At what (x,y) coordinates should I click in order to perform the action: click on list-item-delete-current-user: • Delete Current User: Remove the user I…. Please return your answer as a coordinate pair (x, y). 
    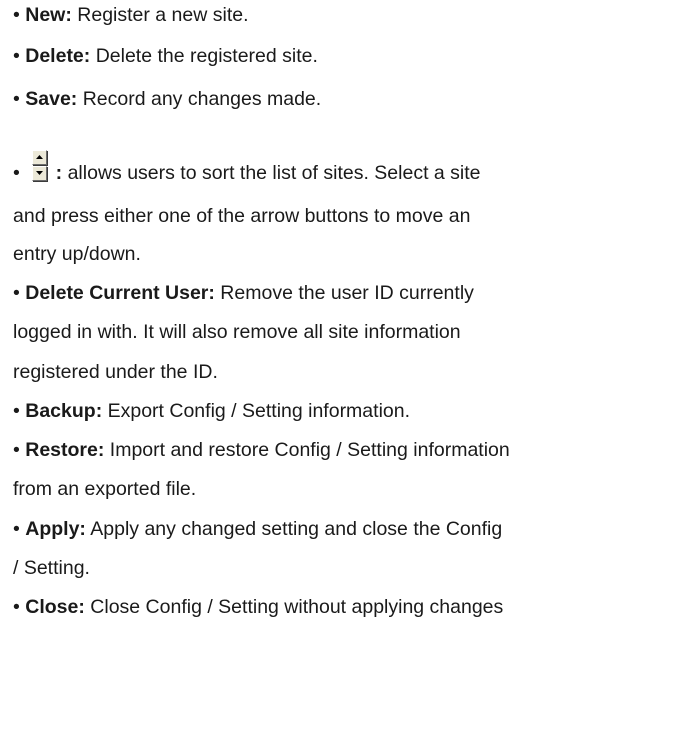
    Looking at the image, I should click on (243, 293).